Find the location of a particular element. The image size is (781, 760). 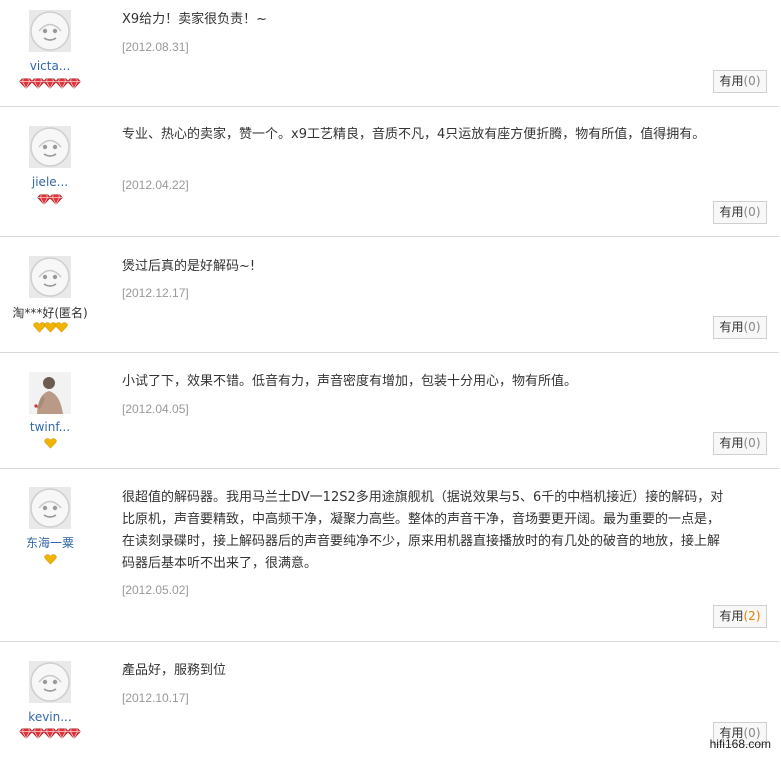

review-date: [2012.05.02] is located at coordinates (155, 590).